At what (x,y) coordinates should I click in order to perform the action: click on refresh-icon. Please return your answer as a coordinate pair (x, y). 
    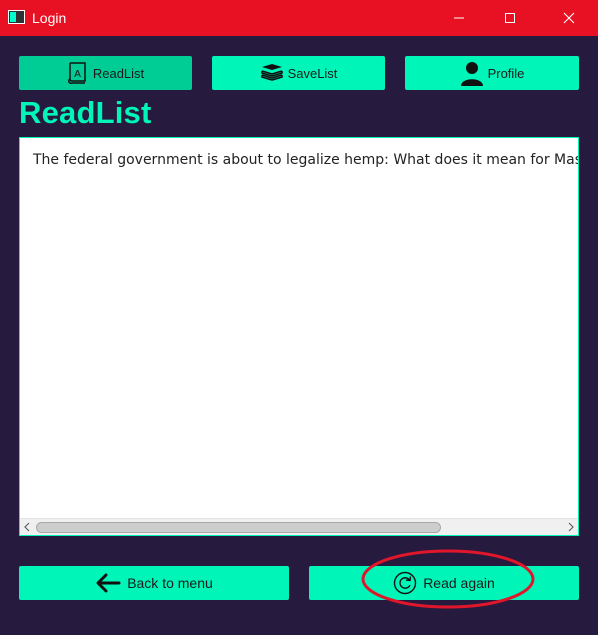
    Looking at the image, I should click on (405, 583).